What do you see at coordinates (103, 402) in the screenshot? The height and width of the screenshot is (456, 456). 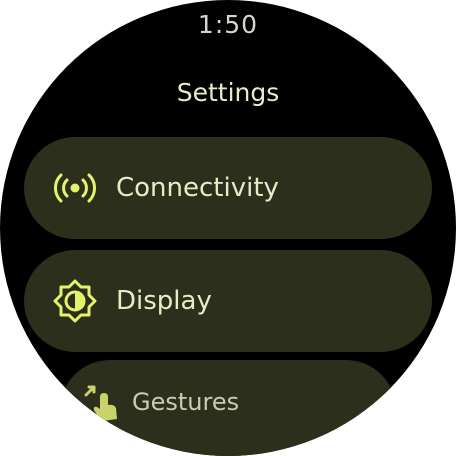 I see `gestures-icon` at bounding box center [103, 402].